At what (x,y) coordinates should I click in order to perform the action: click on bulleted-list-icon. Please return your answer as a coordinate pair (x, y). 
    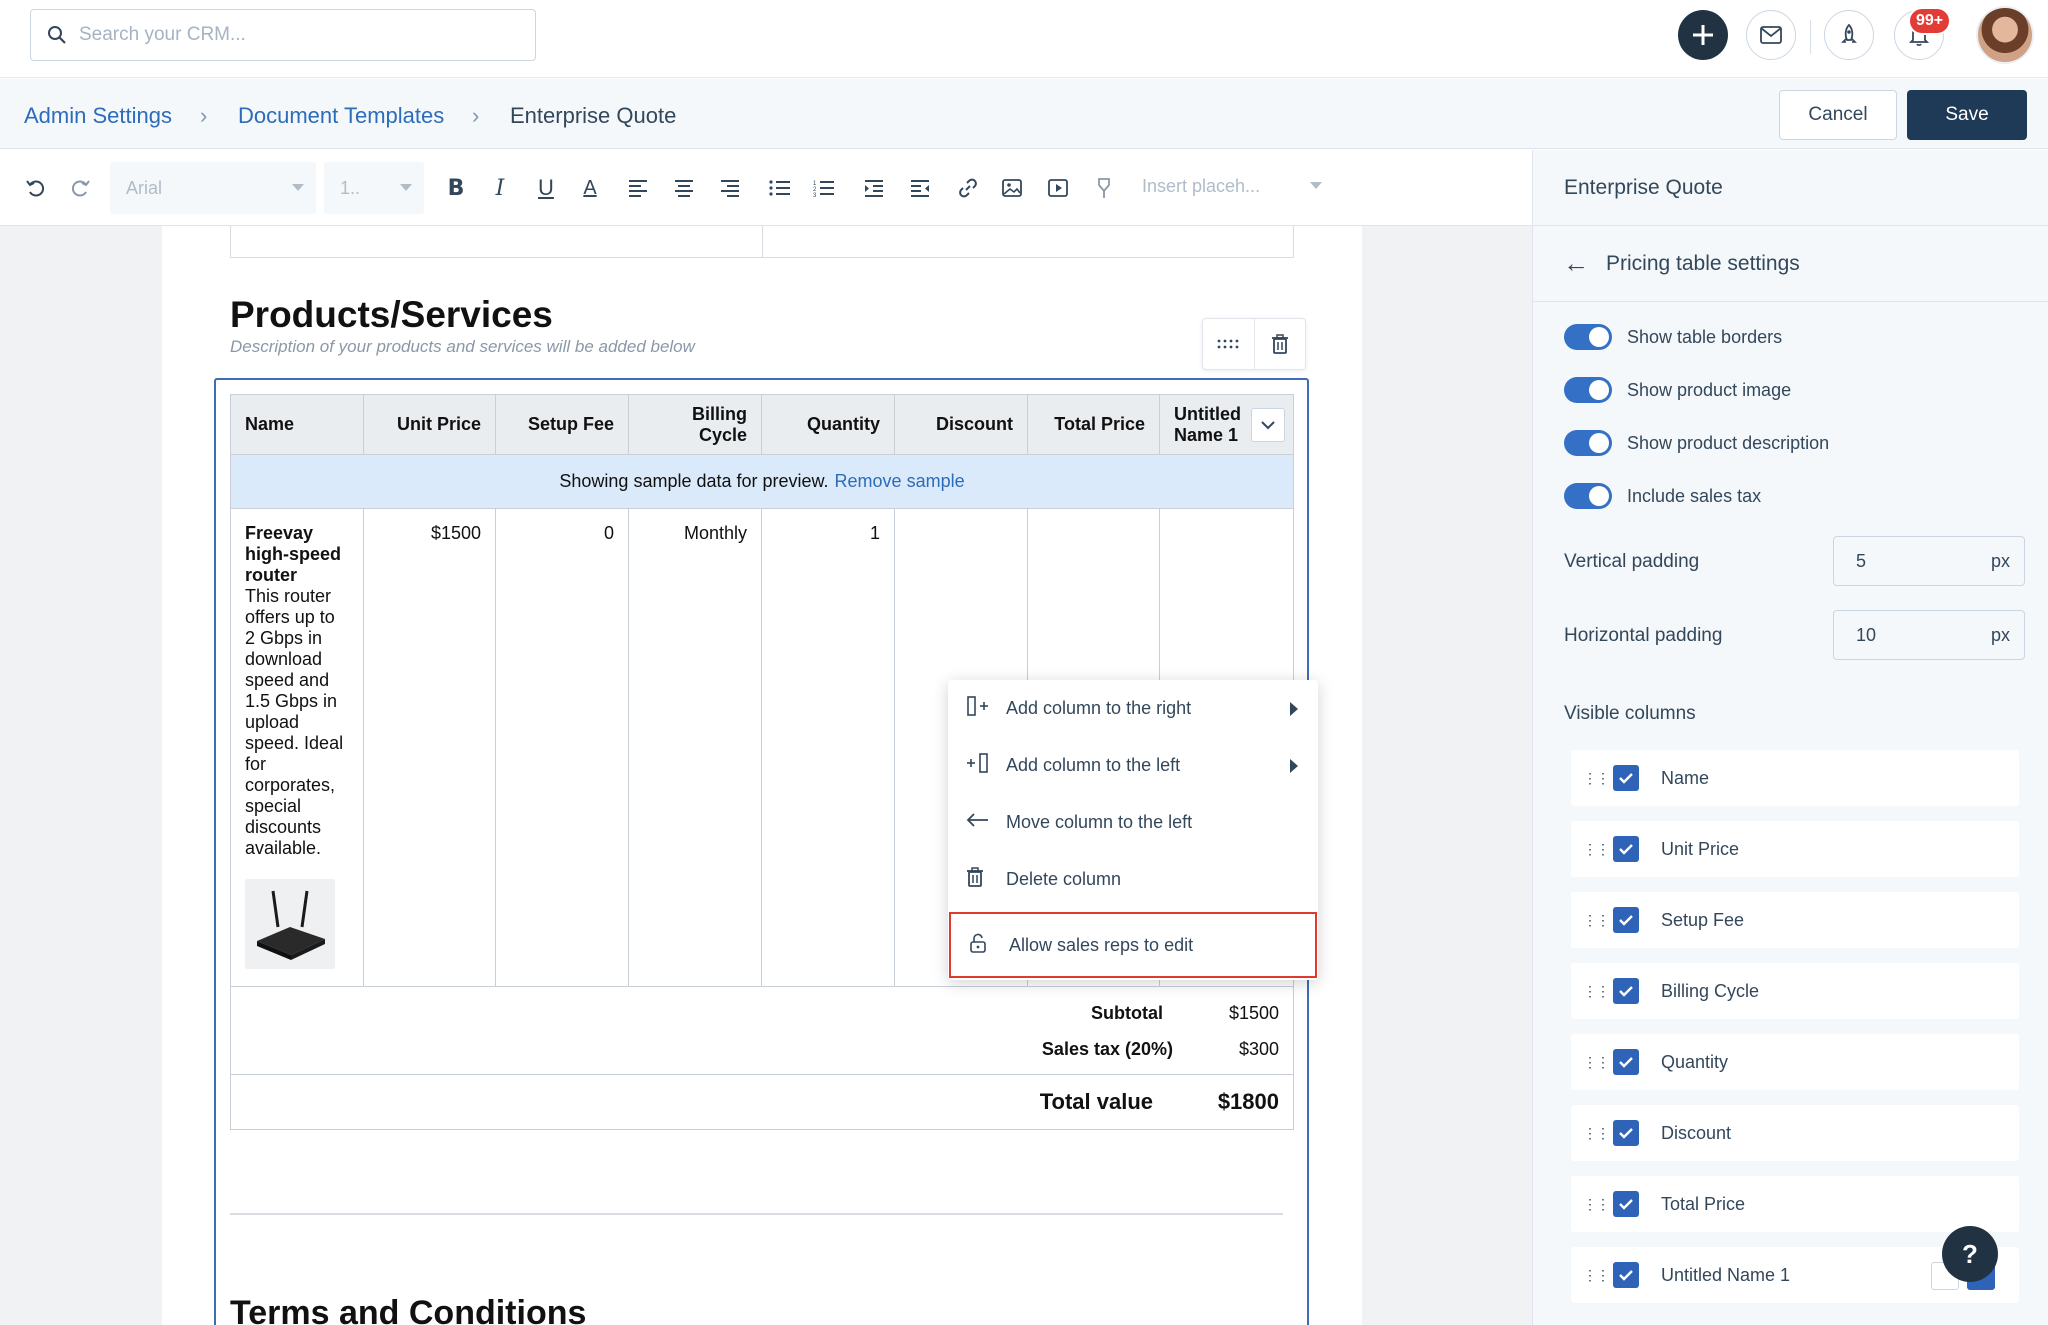
    Looking at the image, I should click on (780, 188).